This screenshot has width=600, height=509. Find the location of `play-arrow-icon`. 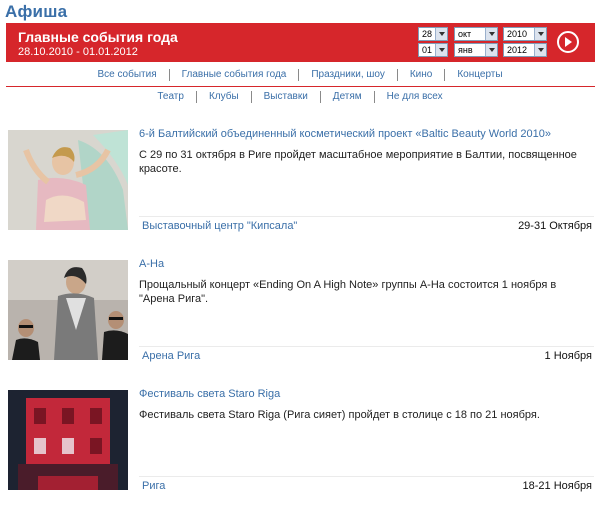

play-arrow-icon is located at coordinates (568, 42).